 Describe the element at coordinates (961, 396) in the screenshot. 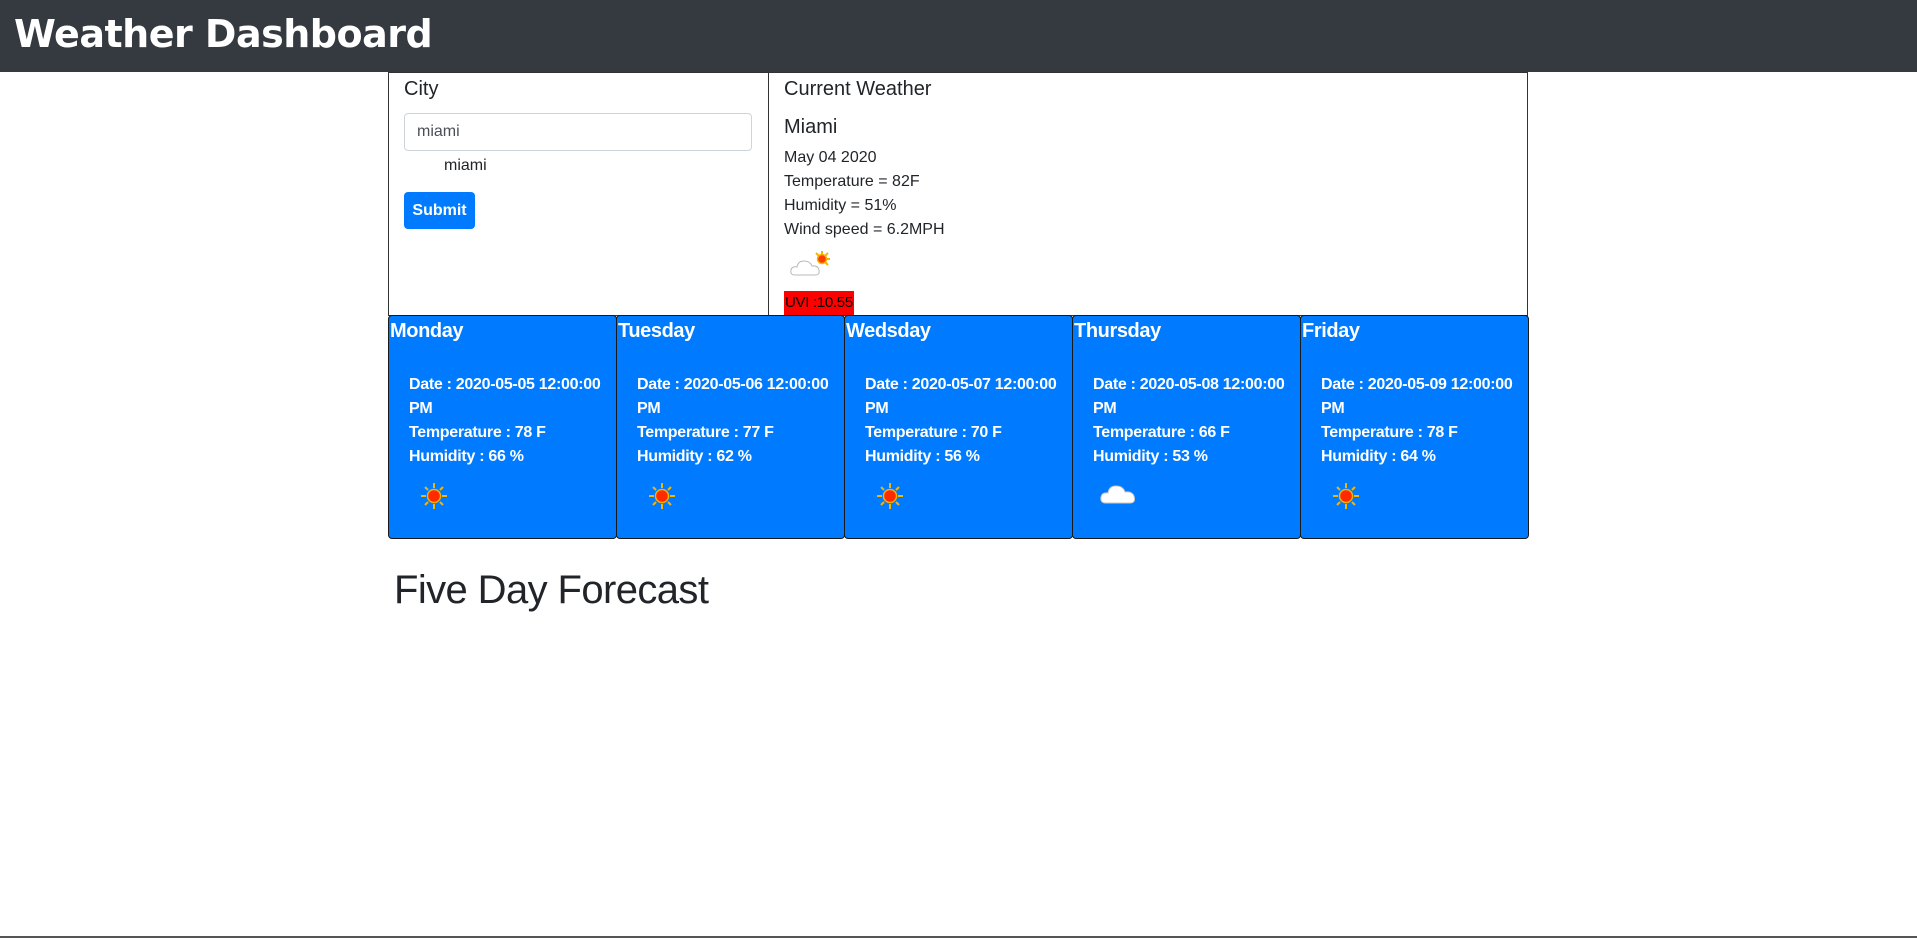

I see `forecast-date: Date : 2020-05-07 12:00:00 PM` at that location.